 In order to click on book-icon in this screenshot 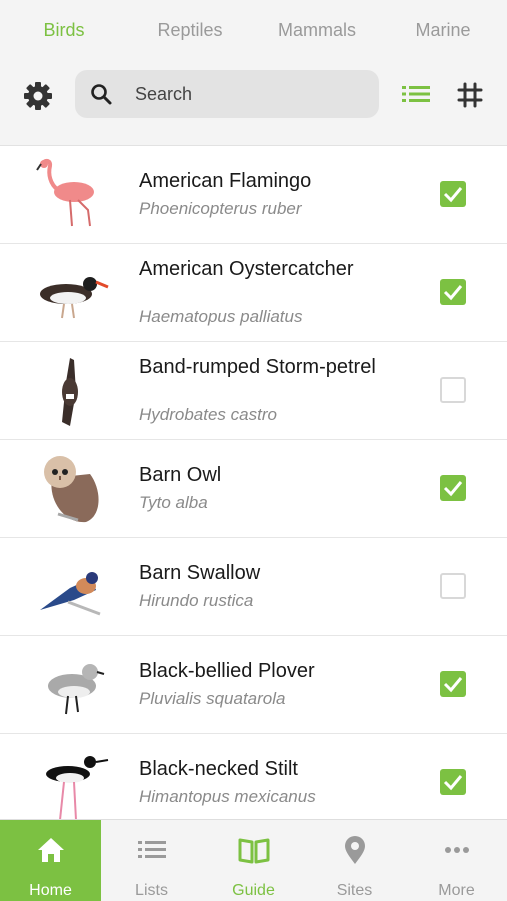, I will do `click(254, 851)`.